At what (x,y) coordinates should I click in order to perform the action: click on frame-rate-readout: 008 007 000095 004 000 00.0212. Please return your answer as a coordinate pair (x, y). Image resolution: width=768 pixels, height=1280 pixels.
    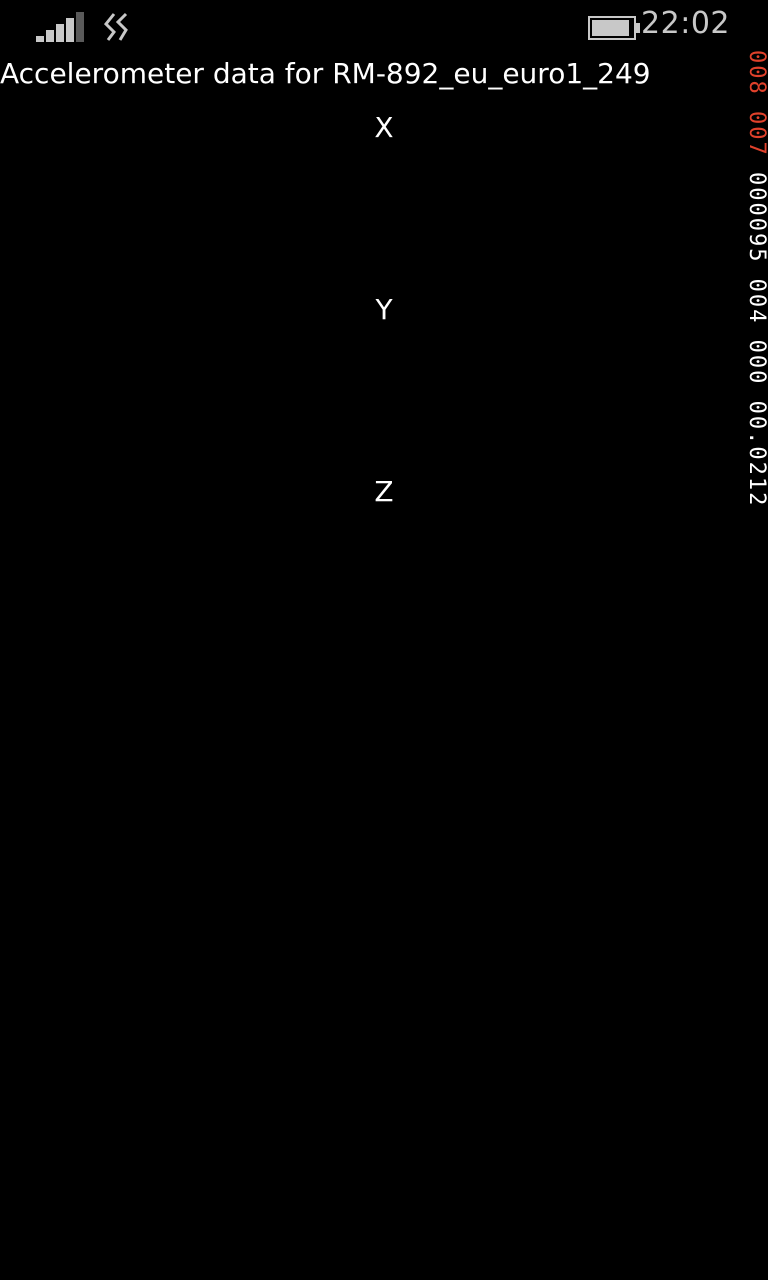
    Looking at the image, I should click on (756, 278).